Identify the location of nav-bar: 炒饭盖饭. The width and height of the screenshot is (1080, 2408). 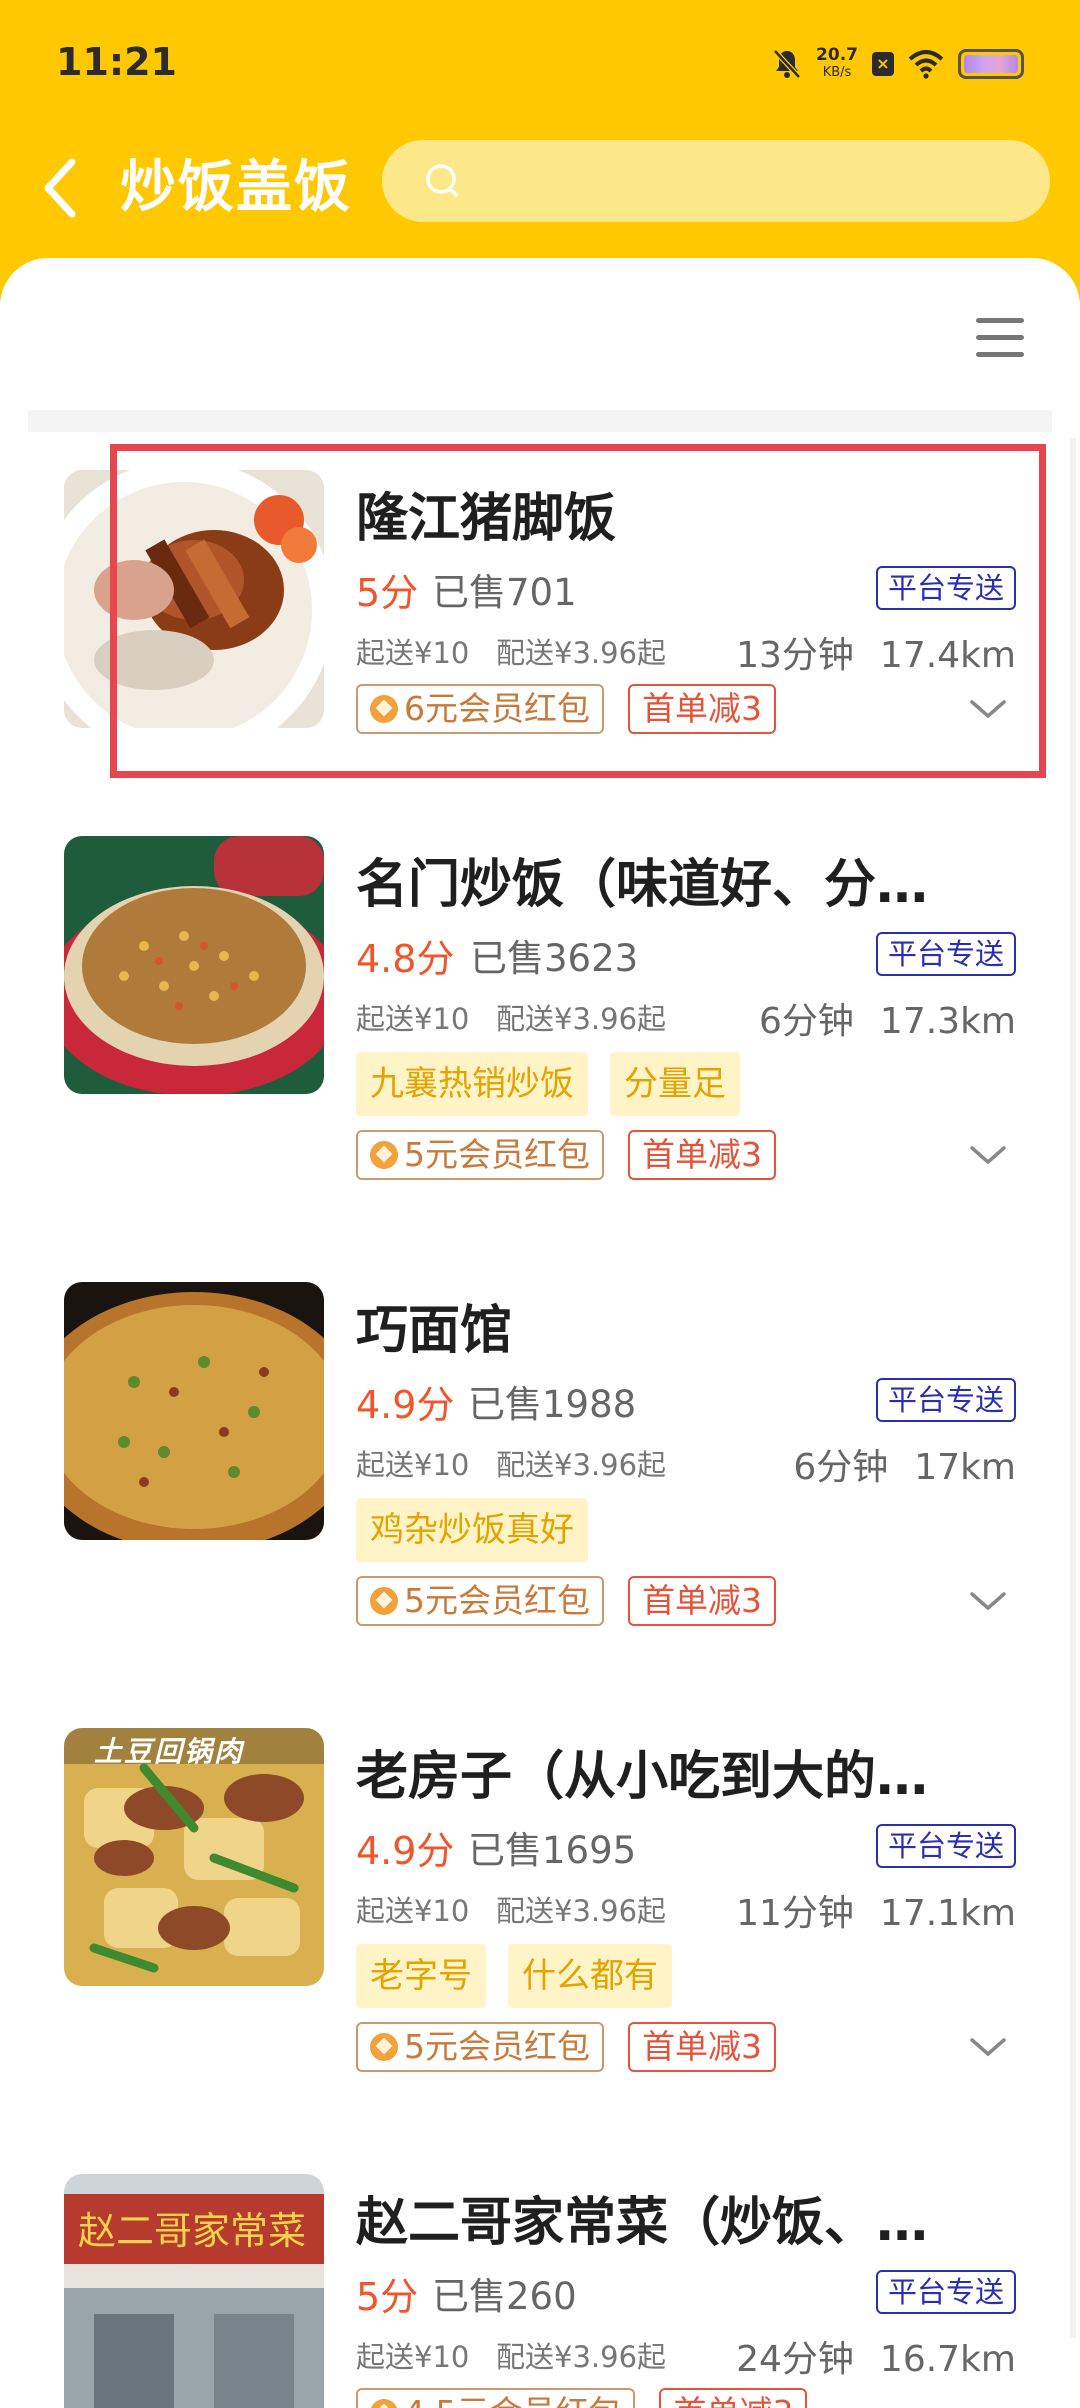
(540, 180).